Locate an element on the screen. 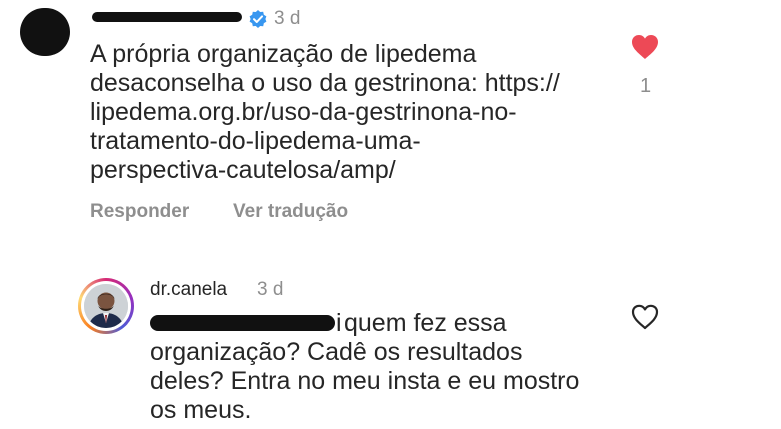 The height and width of the screenshot is (429, 781). mention-redacted is located at coordinates (242, 323).